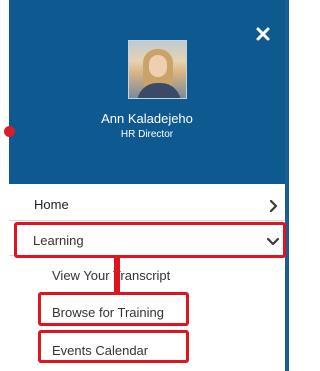 This screenshot has width=320, height=371. Describe the element at coordinates (113, 346) in the screenshot. I see `annotation-box-events-calendar` at that location.